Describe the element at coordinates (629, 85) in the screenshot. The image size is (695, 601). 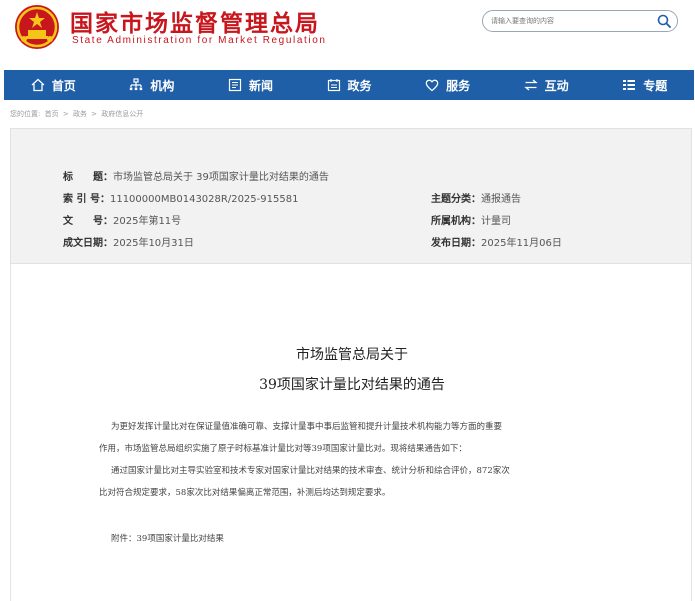
I see `topic-icon` at that location.